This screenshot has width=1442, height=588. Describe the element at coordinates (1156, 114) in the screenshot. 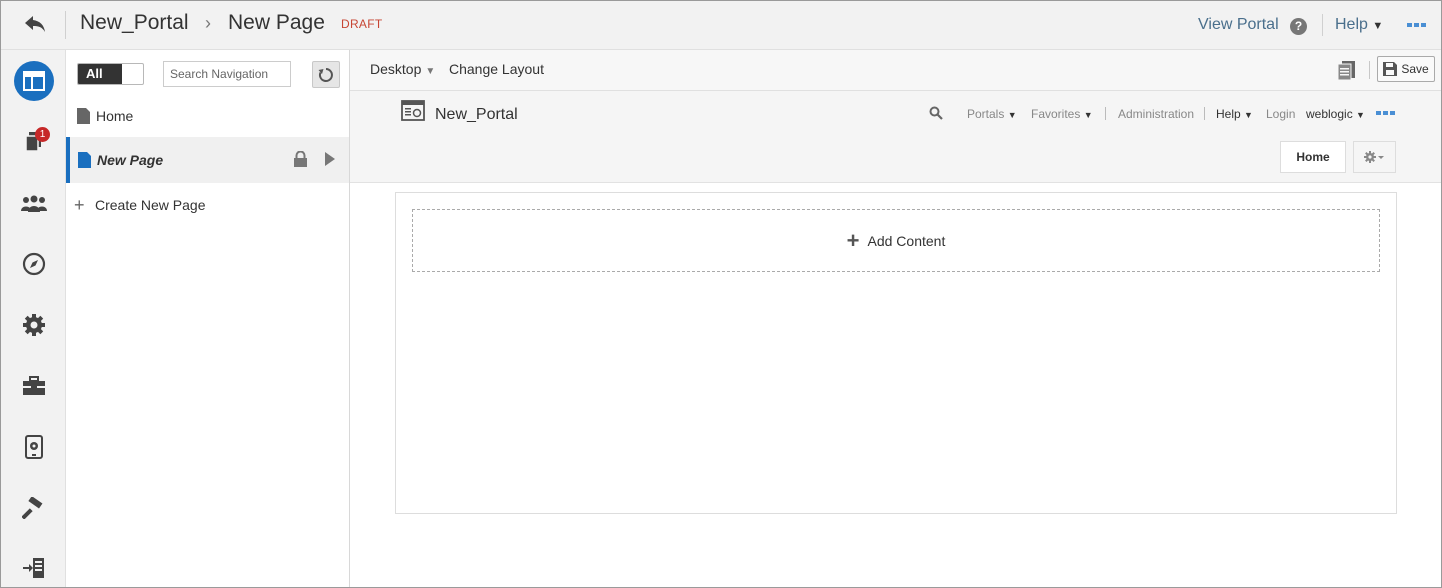

I see `administration-link: Administration` at that location.